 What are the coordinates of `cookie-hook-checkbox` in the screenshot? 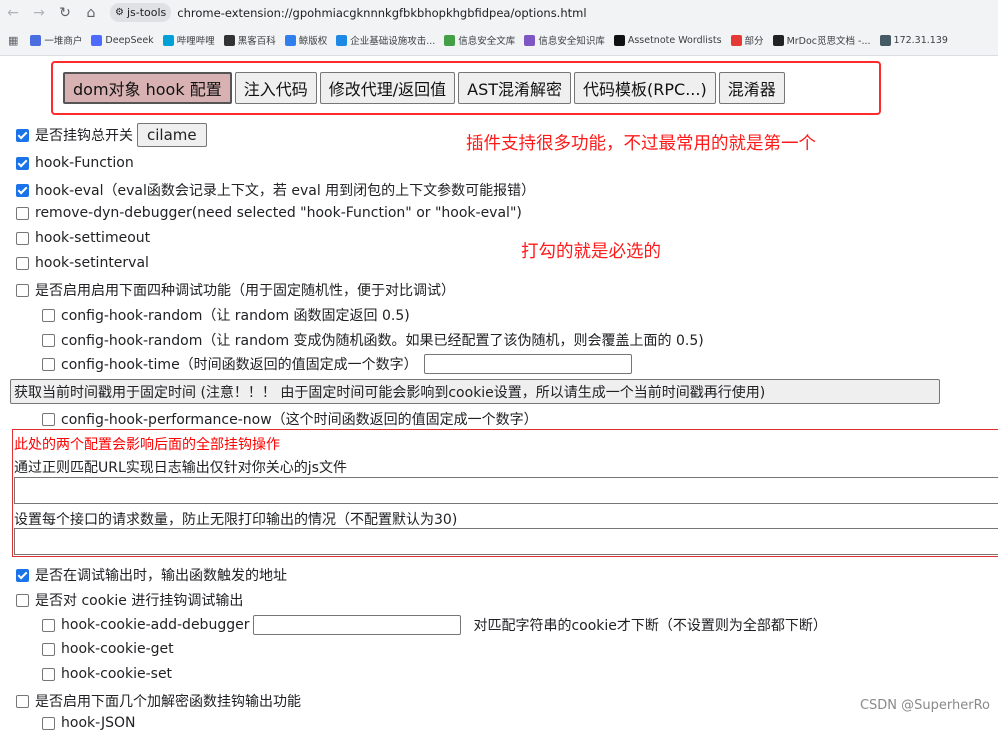 It's located at (22, 600).